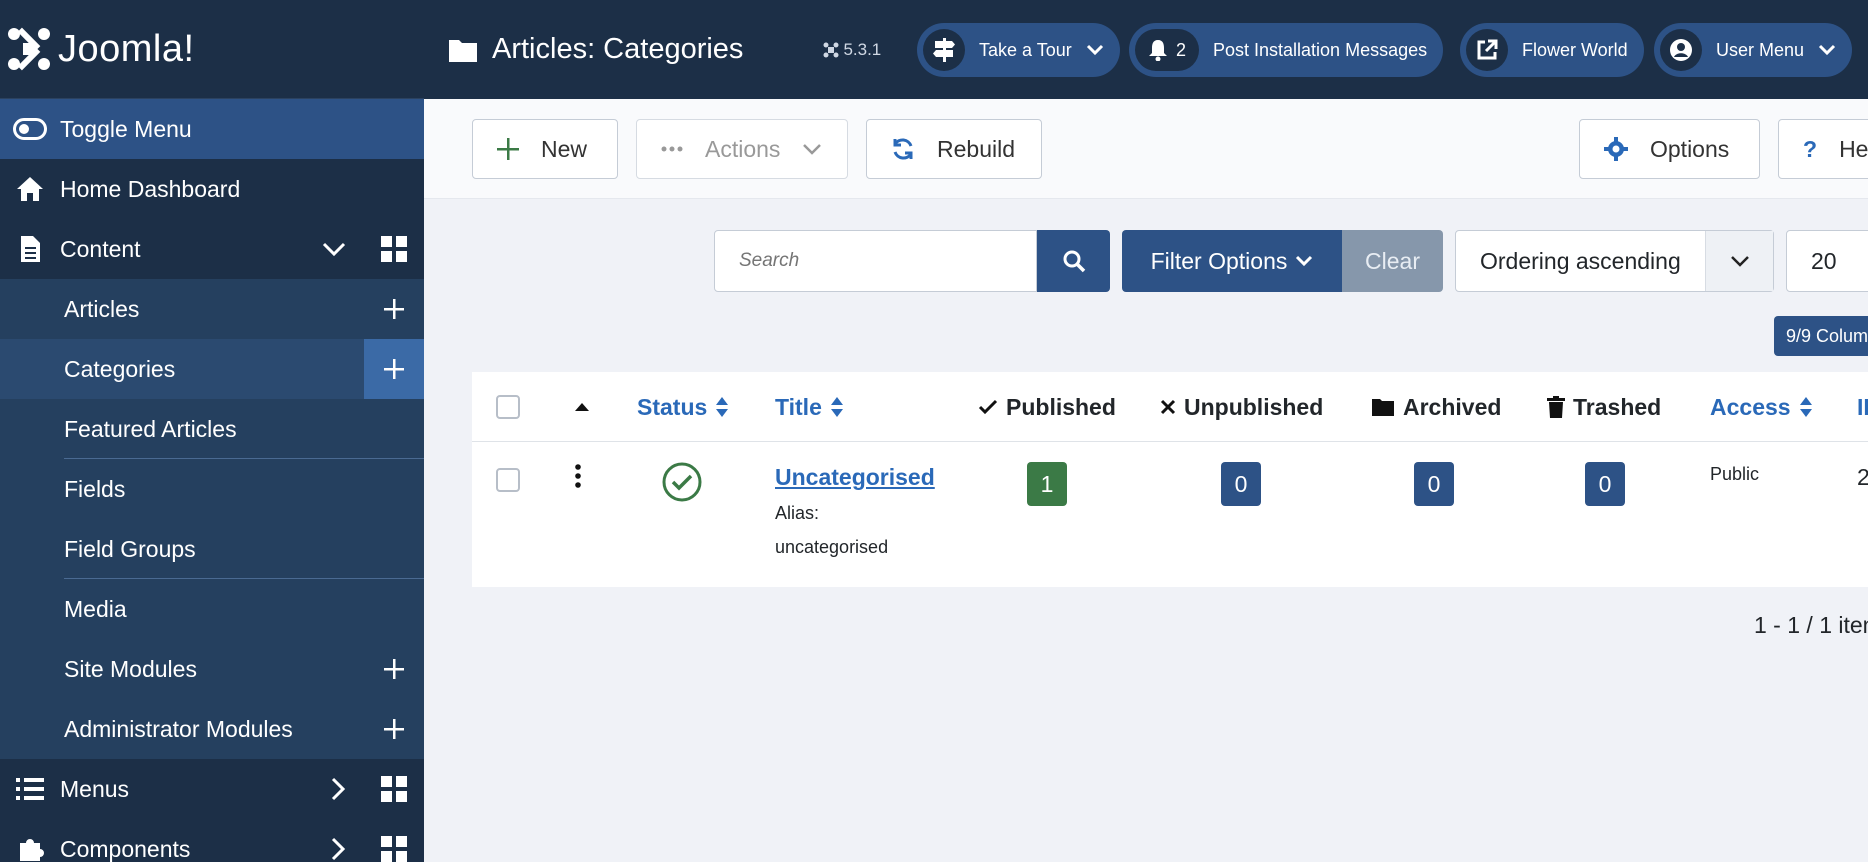 This screenshot has width=1868, height=862. I want to click on joomla-small-icon, so click(831, 49).